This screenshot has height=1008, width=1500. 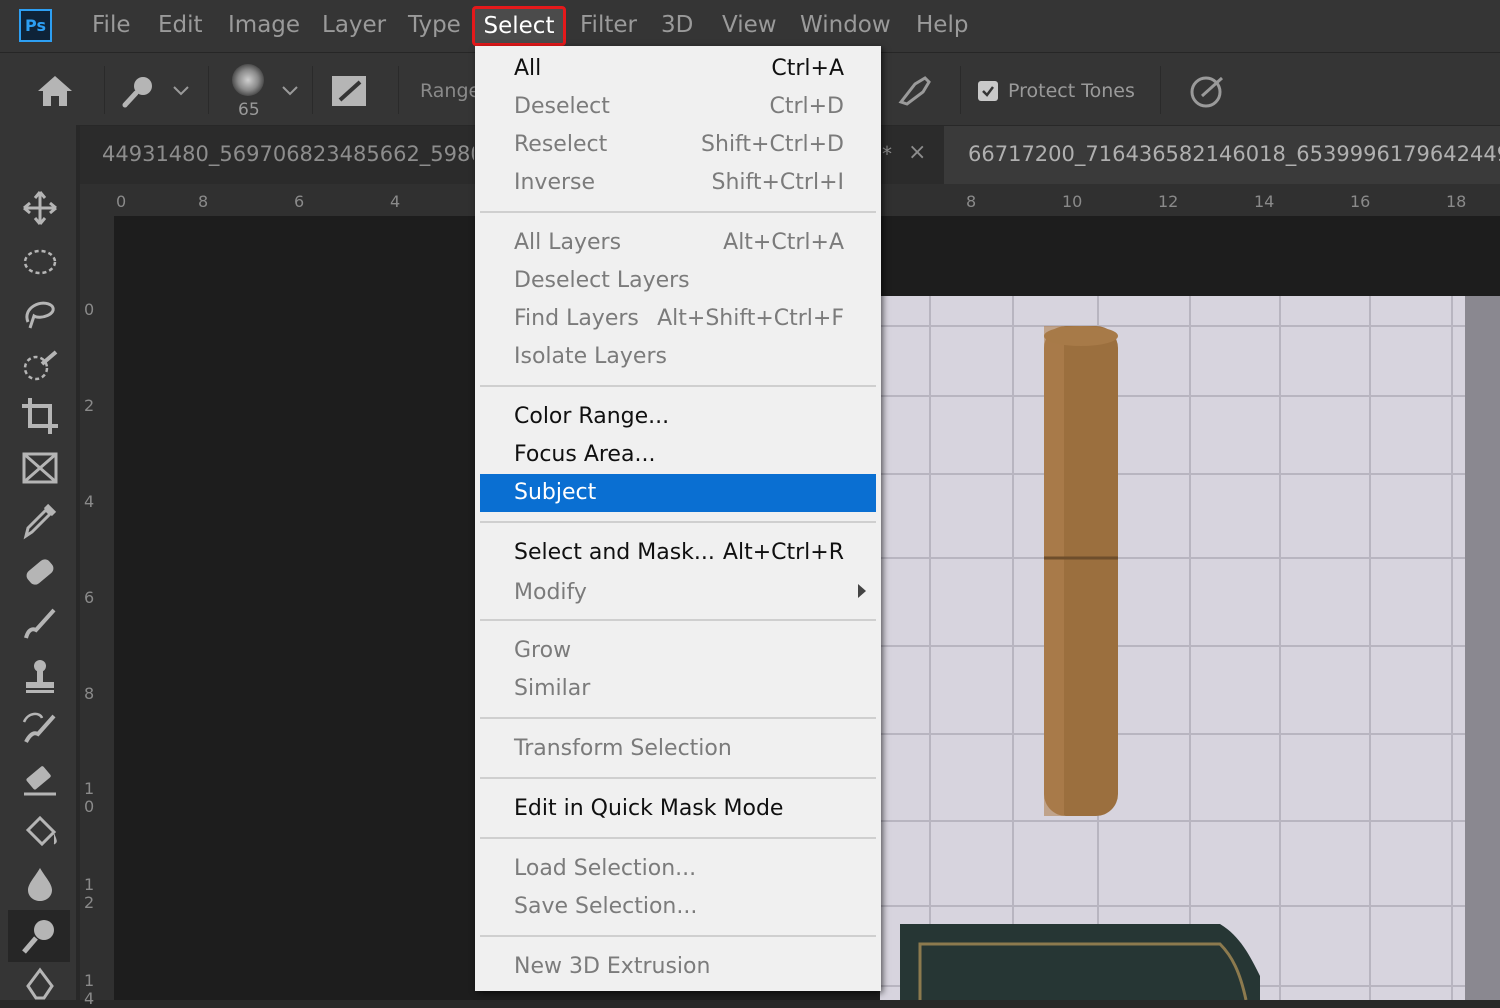 What do you see at coordinates (677, 25) in the screenshot?
I see `menu-3d: 3D` at bounding box center [677, 25].